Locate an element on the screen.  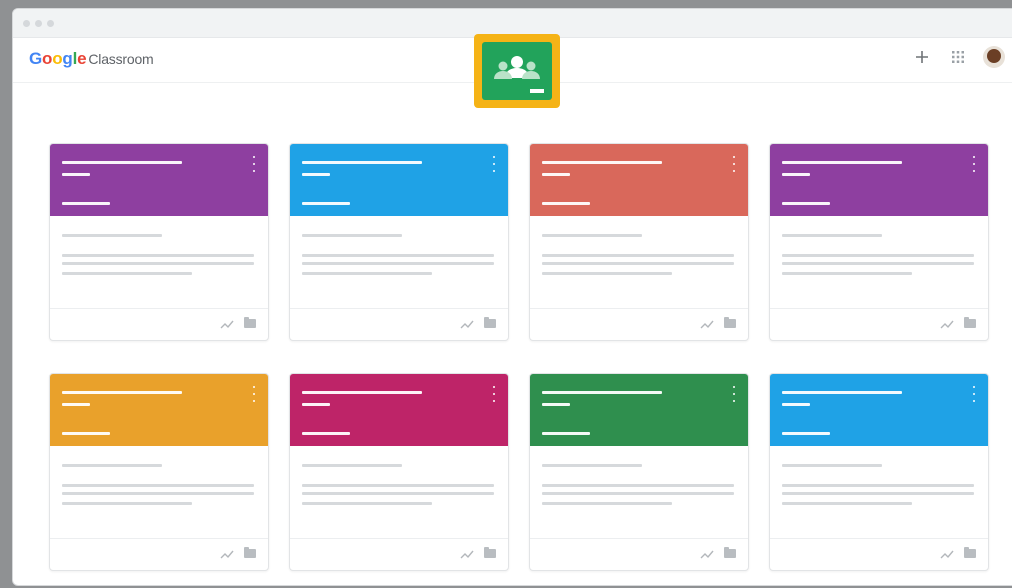
classroom-app-icon is located at coordinates (517, 71).